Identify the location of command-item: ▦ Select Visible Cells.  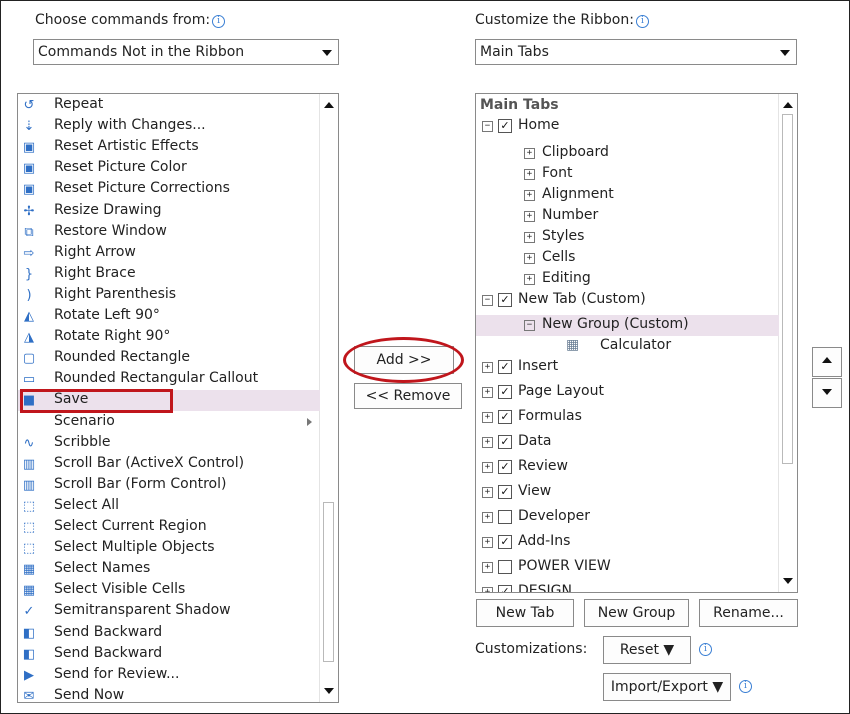
(169, 590).